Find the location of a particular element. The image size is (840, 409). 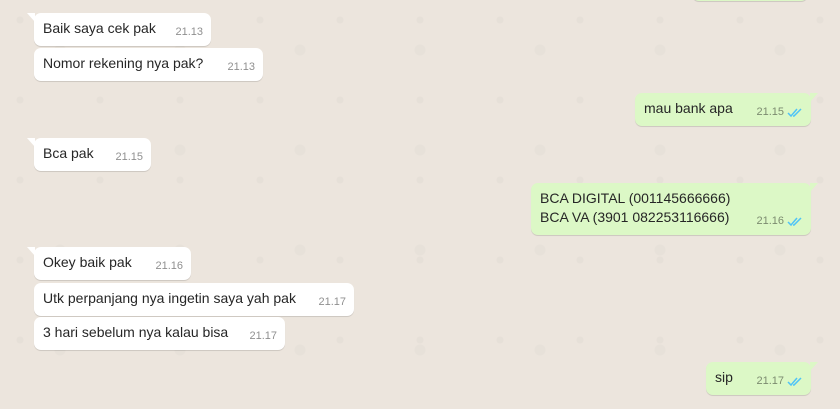

message-text: Okey baik pak is located at coordinates (87, 262).